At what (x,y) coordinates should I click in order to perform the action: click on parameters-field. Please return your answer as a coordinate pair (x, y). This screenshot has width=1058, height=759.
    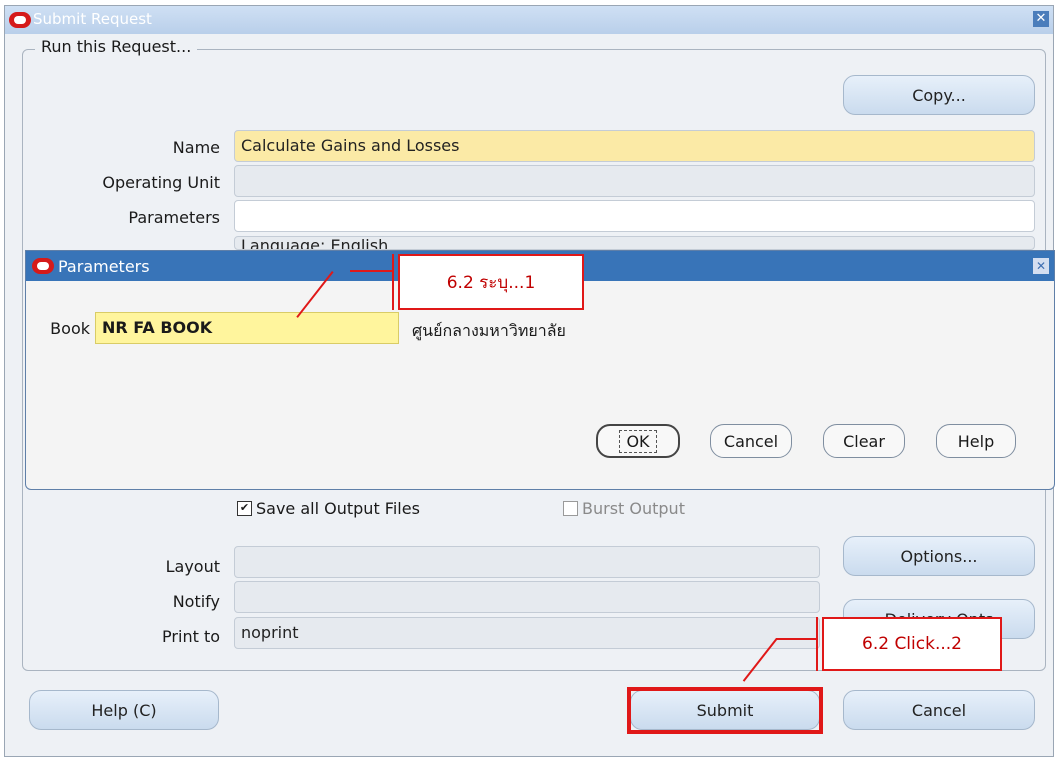
    Looking at the image, I should click on (634, 216).